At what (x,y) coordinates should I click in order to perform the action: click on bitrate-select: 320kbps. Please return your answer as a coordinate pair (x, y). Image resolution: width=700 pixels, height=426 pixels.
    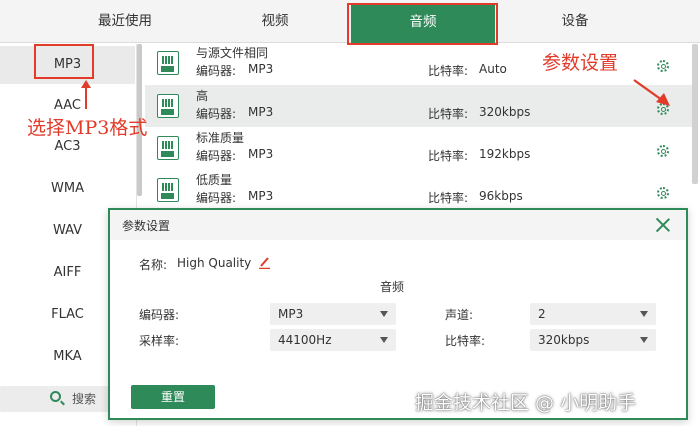
    Looking at the image, I should click on (593, 340).